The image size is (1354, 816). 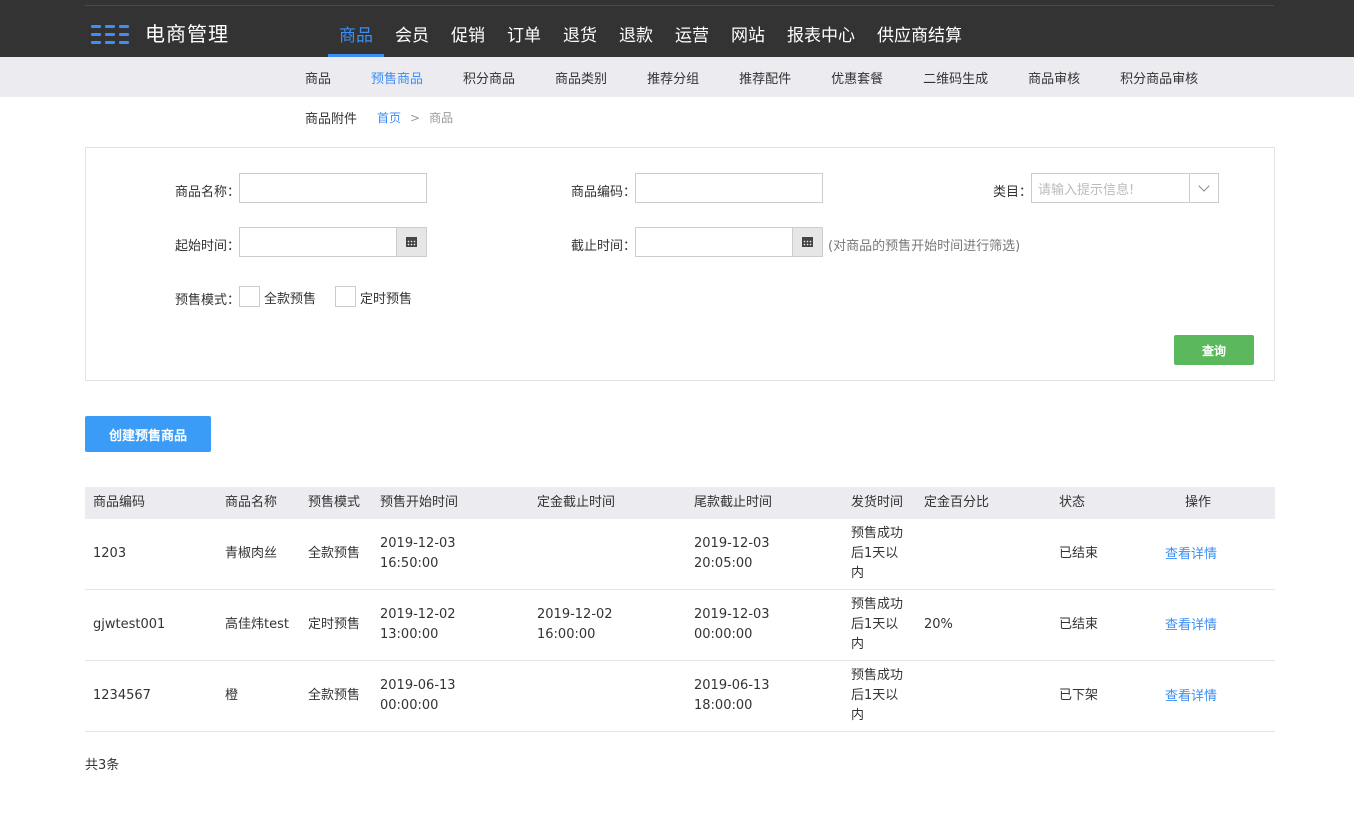 I want to click on col-header-code: 商品编码, so click(x=119, y=502).